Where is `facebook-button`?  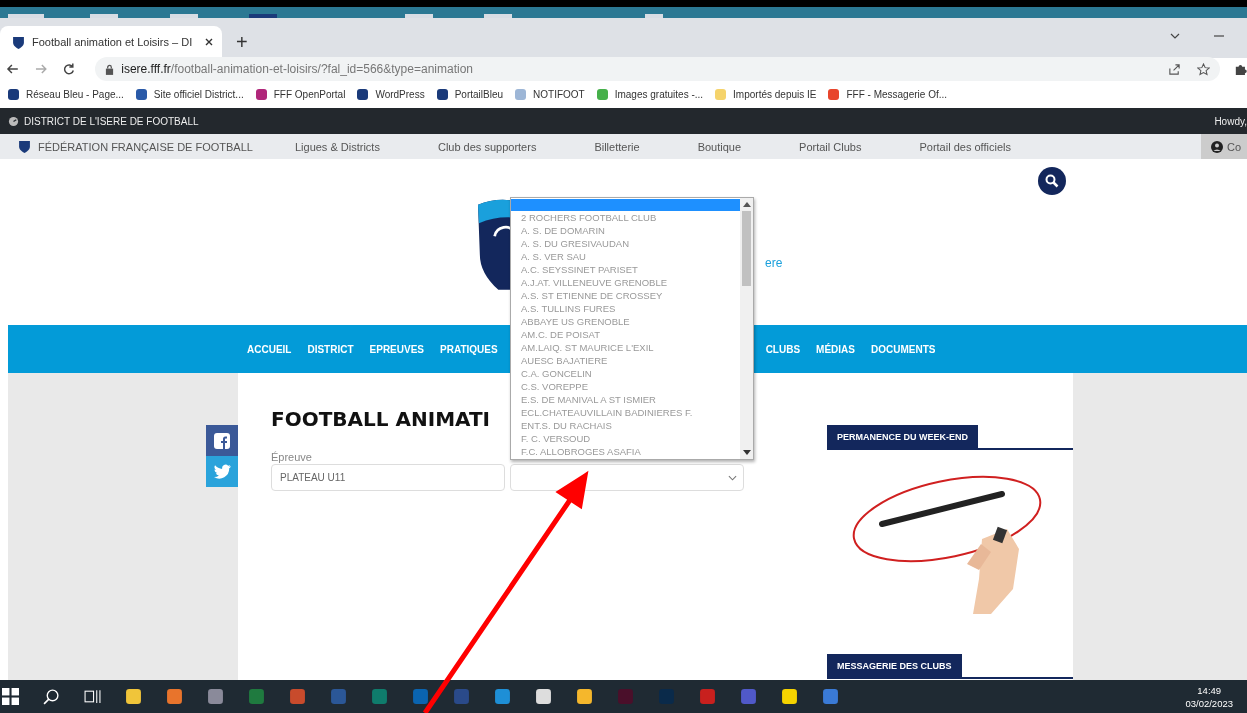 facebook-button is located at coordinates (222, 440).